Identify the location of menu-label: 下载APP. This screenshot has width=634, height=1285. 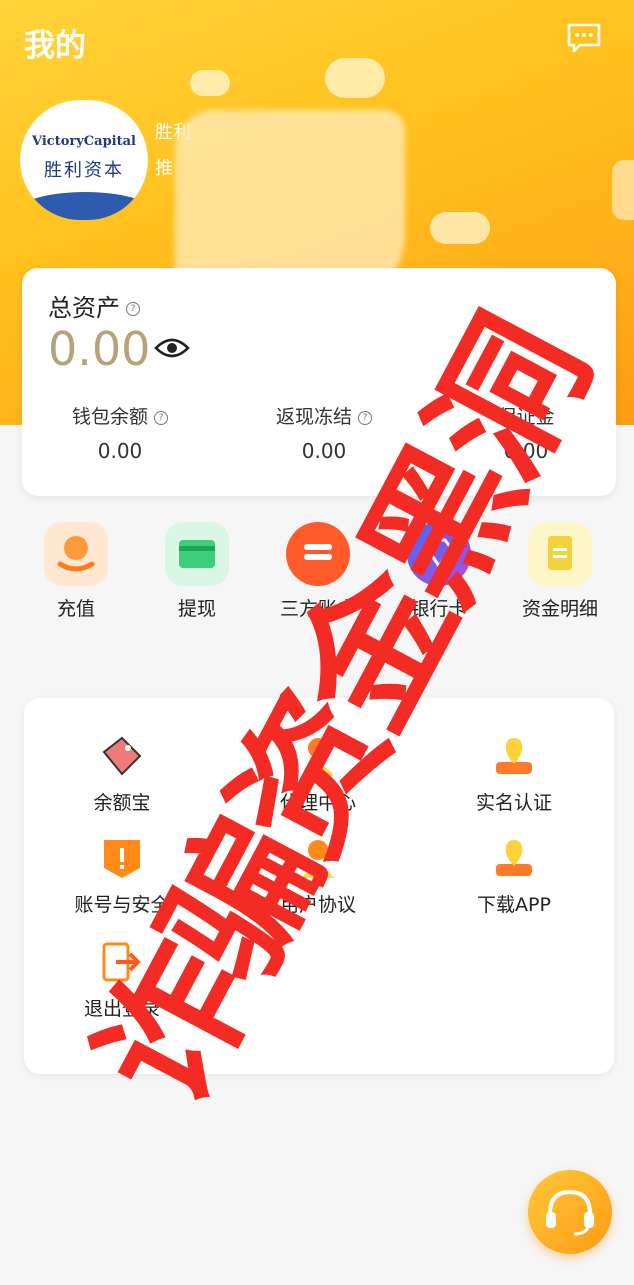
(514, 905).